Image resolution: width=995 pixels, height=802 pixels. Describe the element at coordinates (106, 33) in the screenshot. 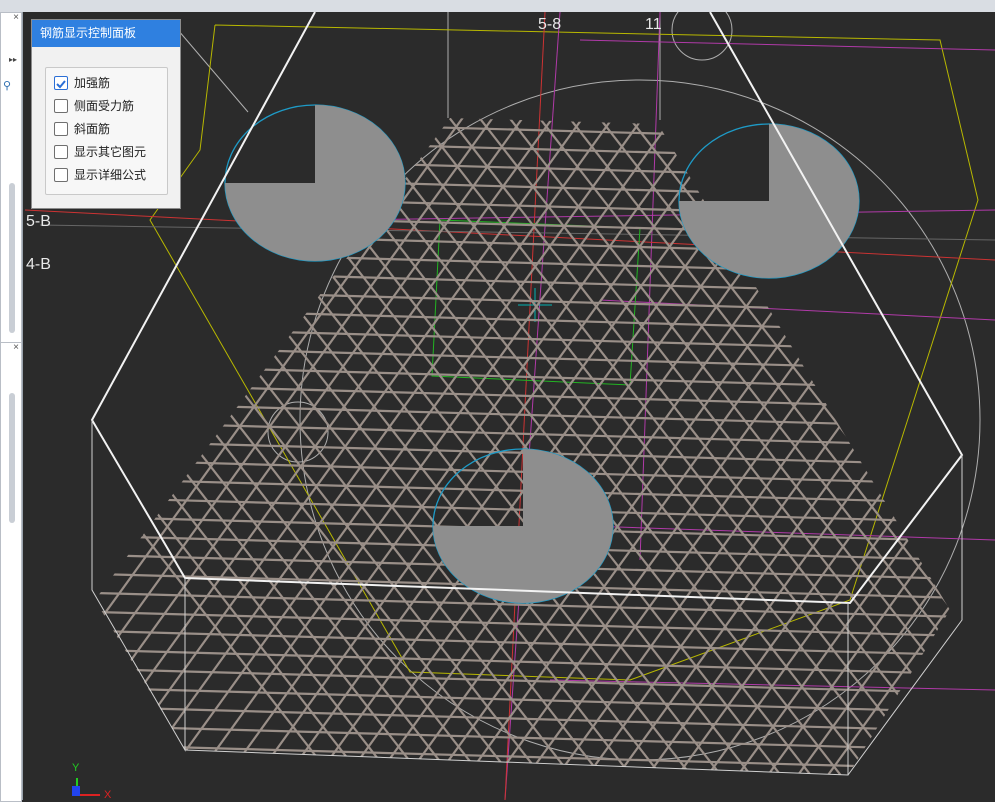

I see `panel-title: 钢筋显示控制面板` at that location.